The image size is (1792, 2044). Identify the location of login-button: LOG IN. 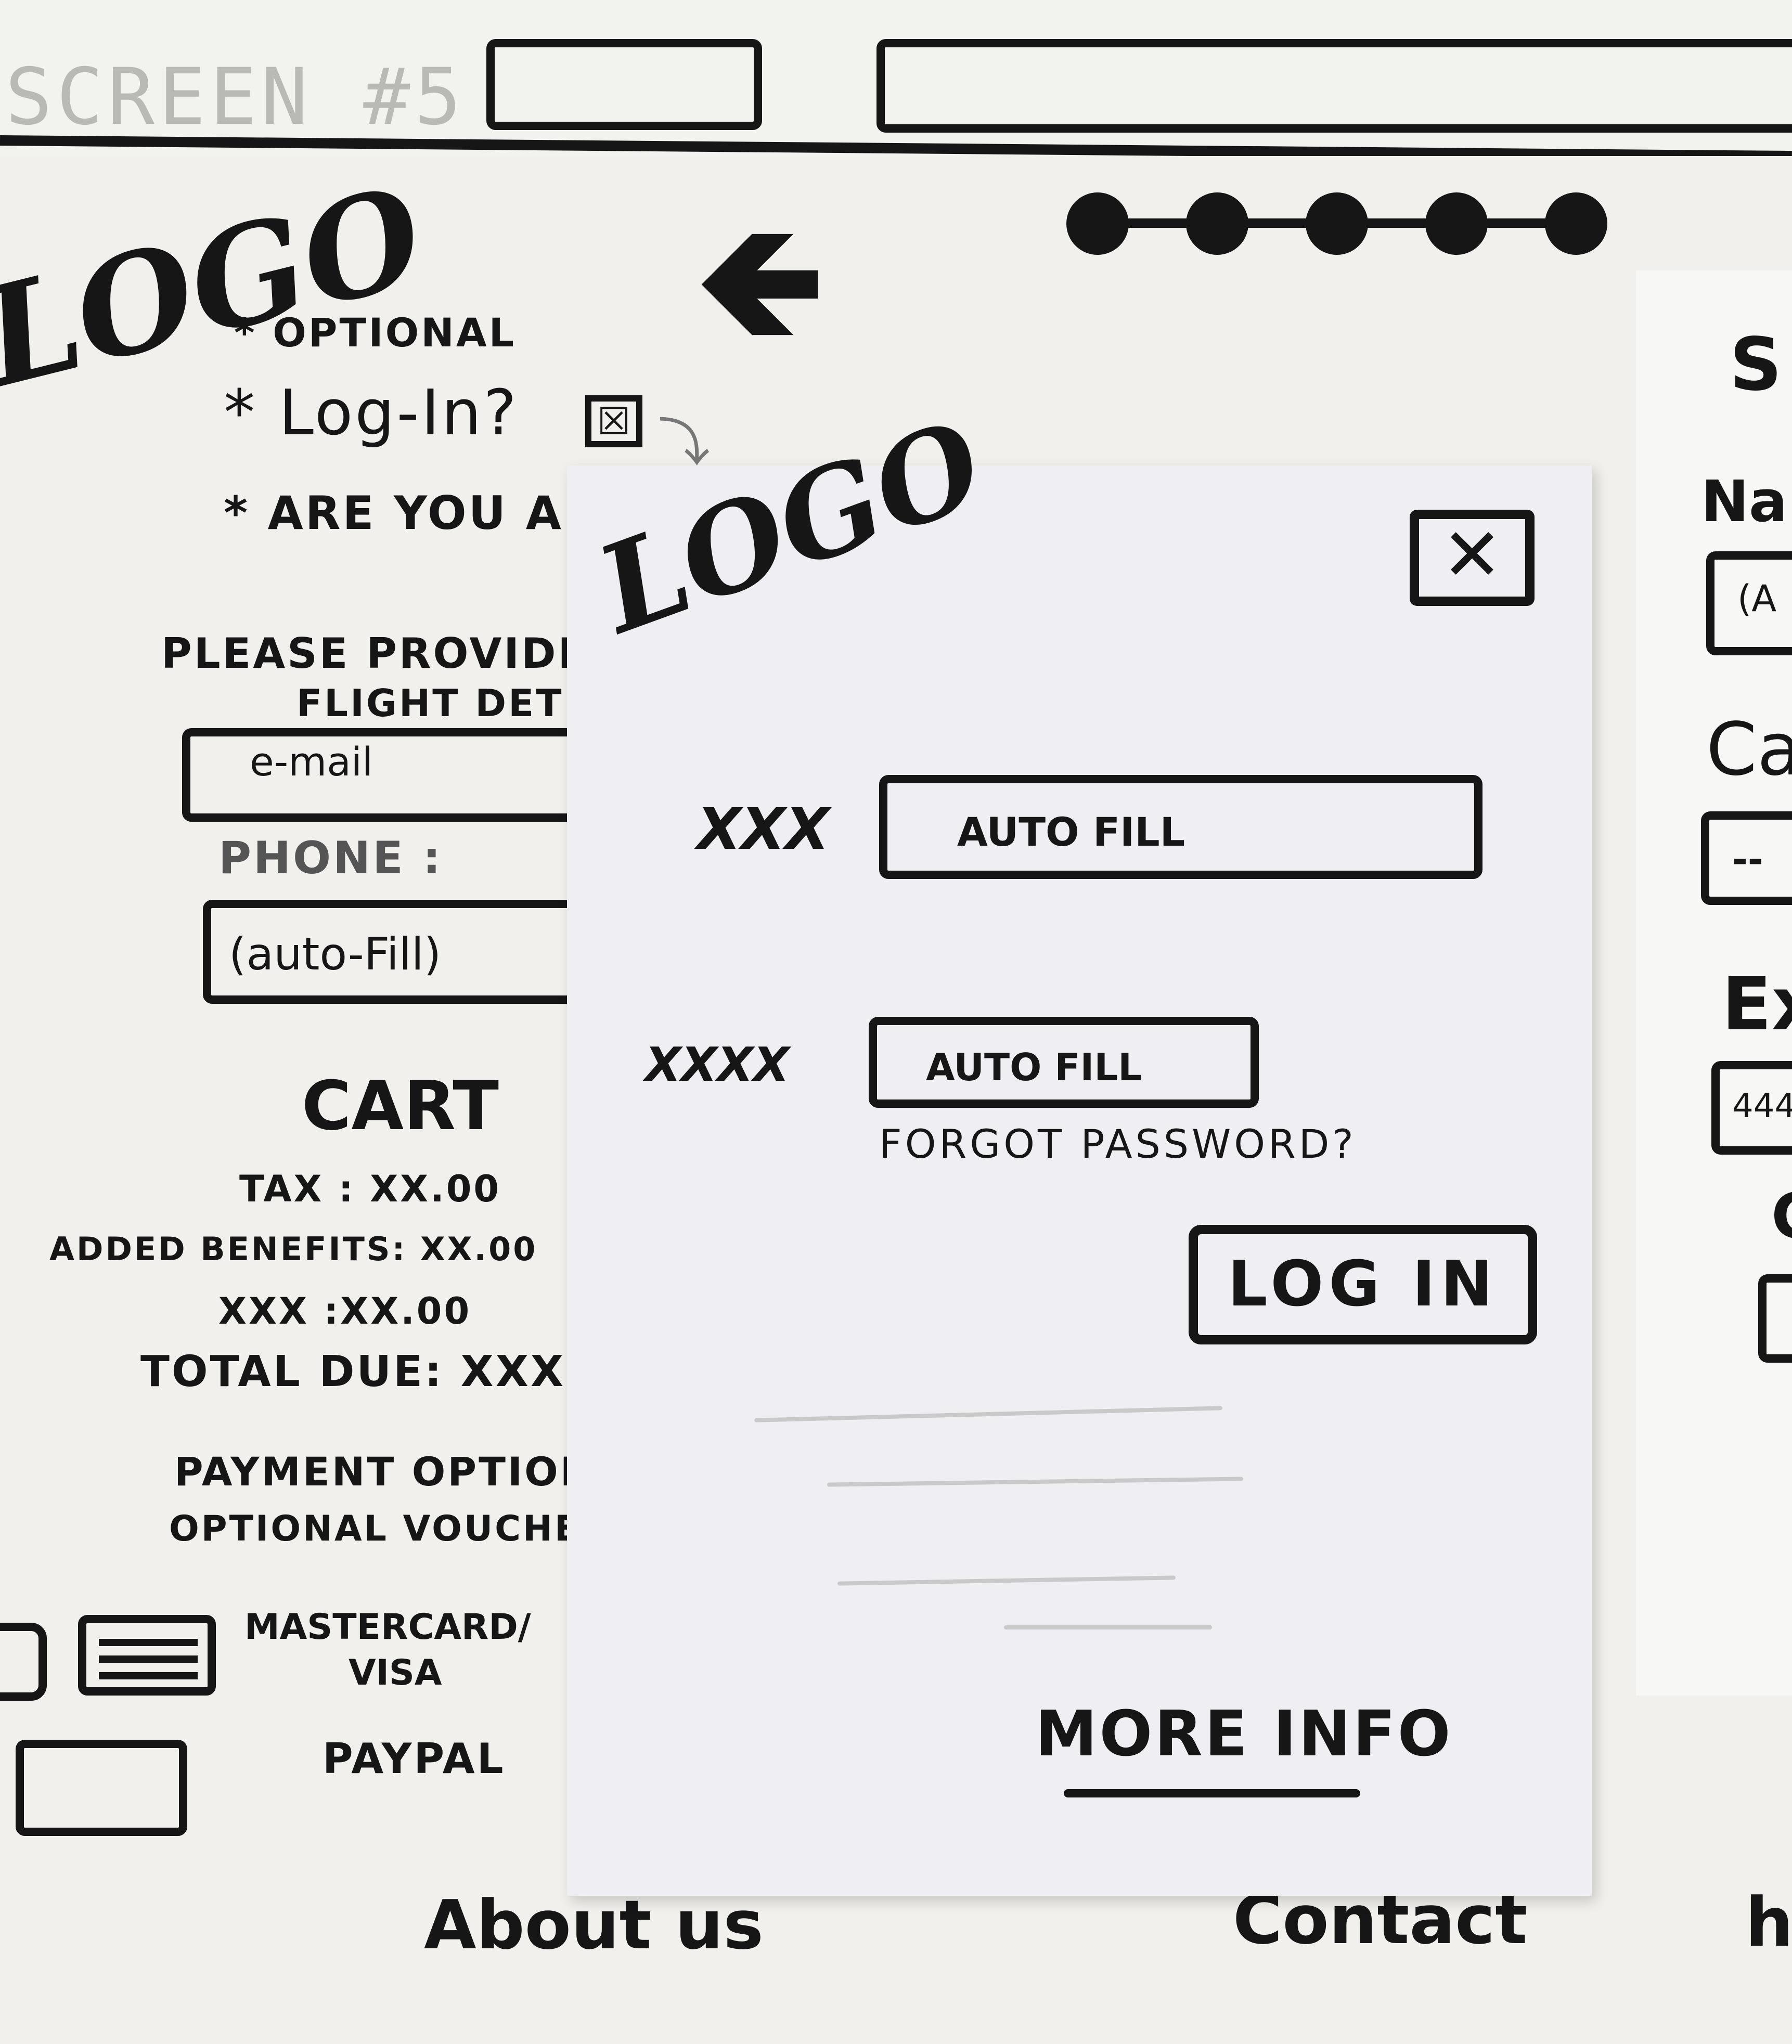
(1363, 1284).